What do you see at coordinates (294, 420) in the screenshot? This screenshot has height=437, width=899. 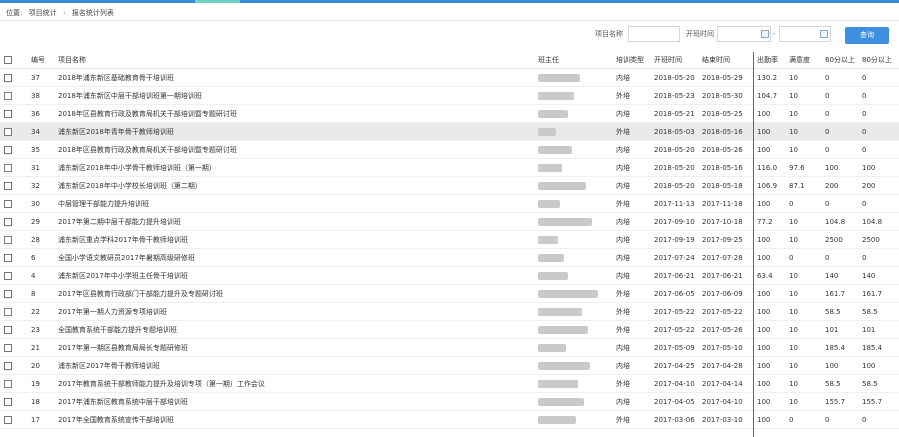 I see `row-project-name: 2017年全国教育系统宣传干部培训班` at bounding box center [294, 420].